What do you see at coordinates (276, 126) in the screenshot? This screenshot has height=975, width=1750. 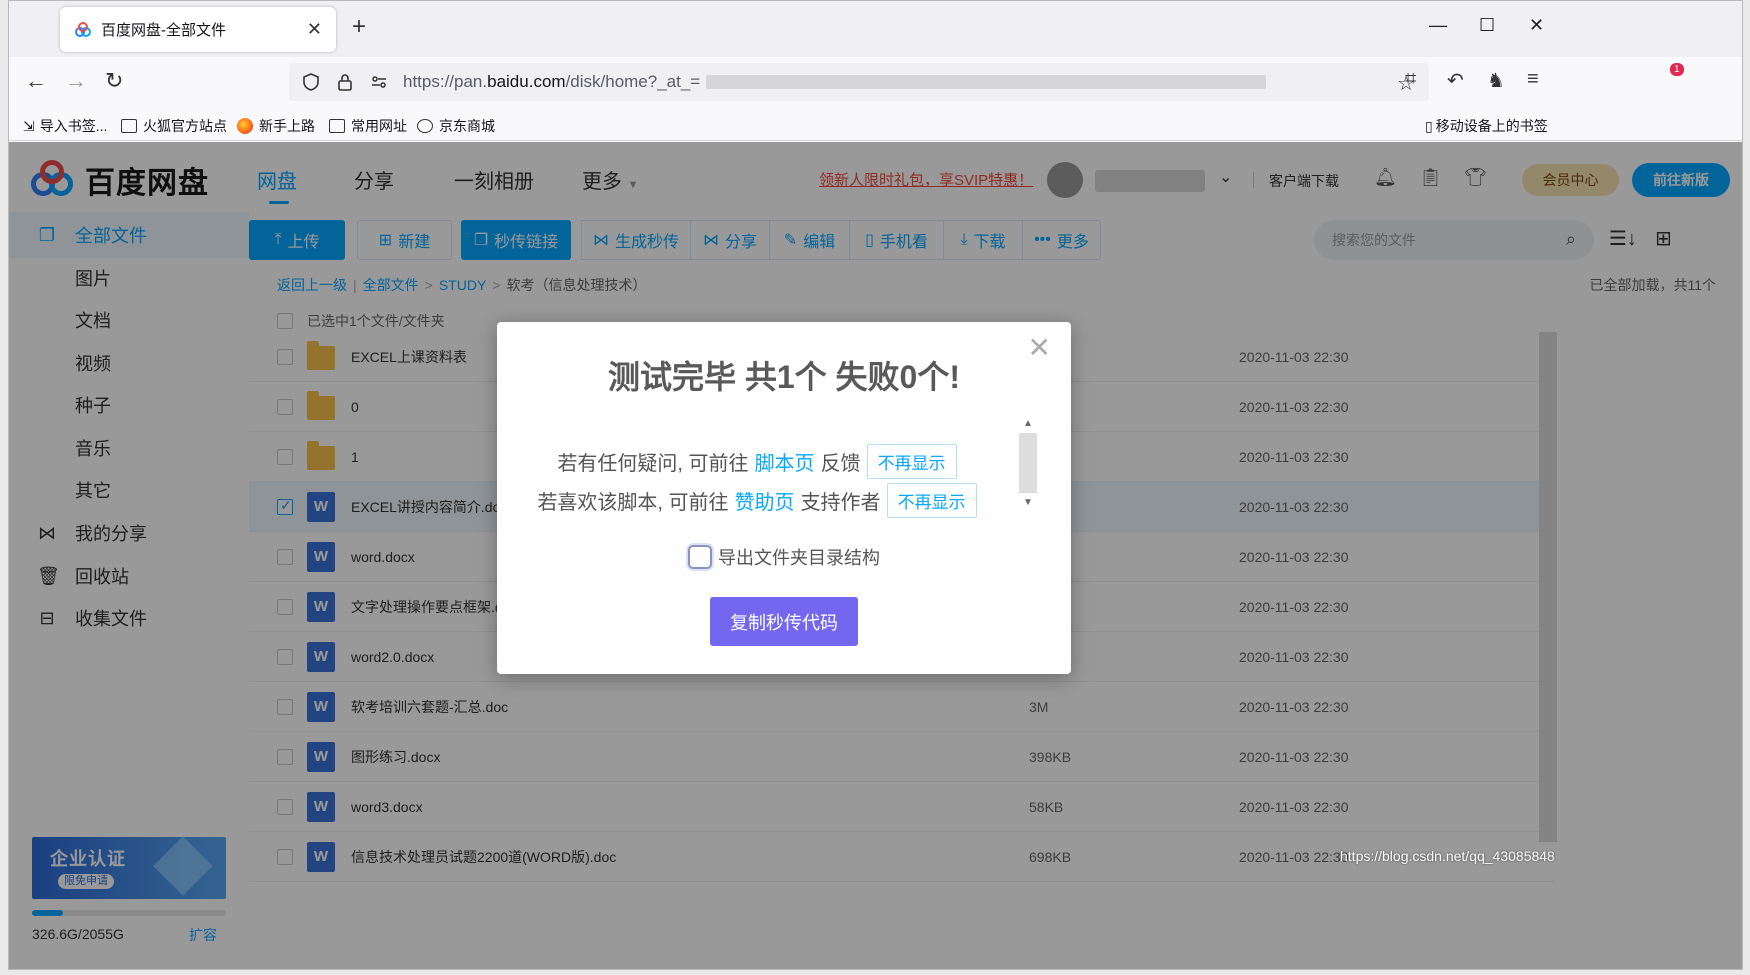 I see `bookmark-getting-started: 新手上路` at bounding box center [276, 126].